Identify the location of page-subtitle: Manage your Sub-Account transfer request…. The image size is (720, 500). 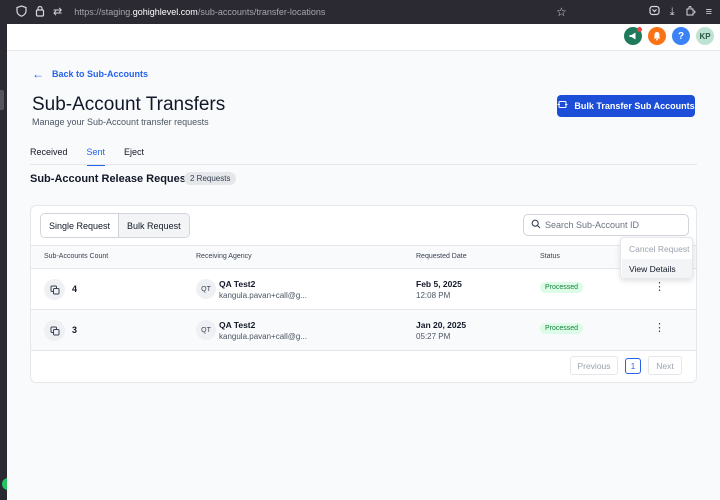
(120, 122).